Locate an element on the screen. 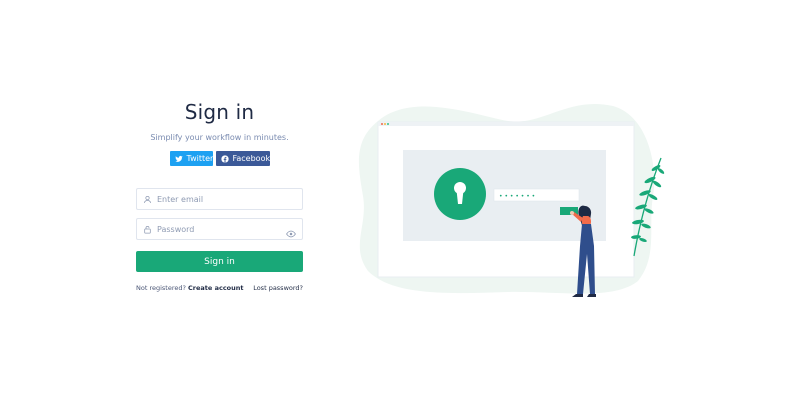 The height and width of the screenshot is (400, 800). twitter-icon is located at coordinates (178, 158).